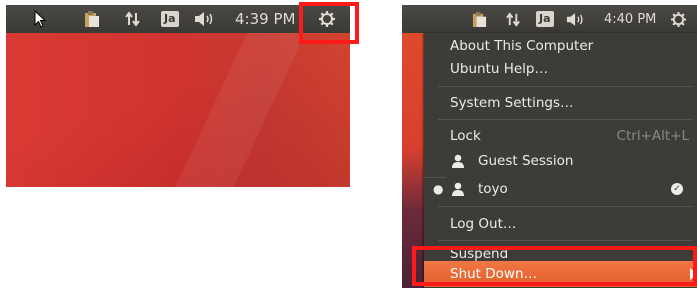 The image size is (697, 288). I want to click on available-status-icon: ✓, so click(677, 189).